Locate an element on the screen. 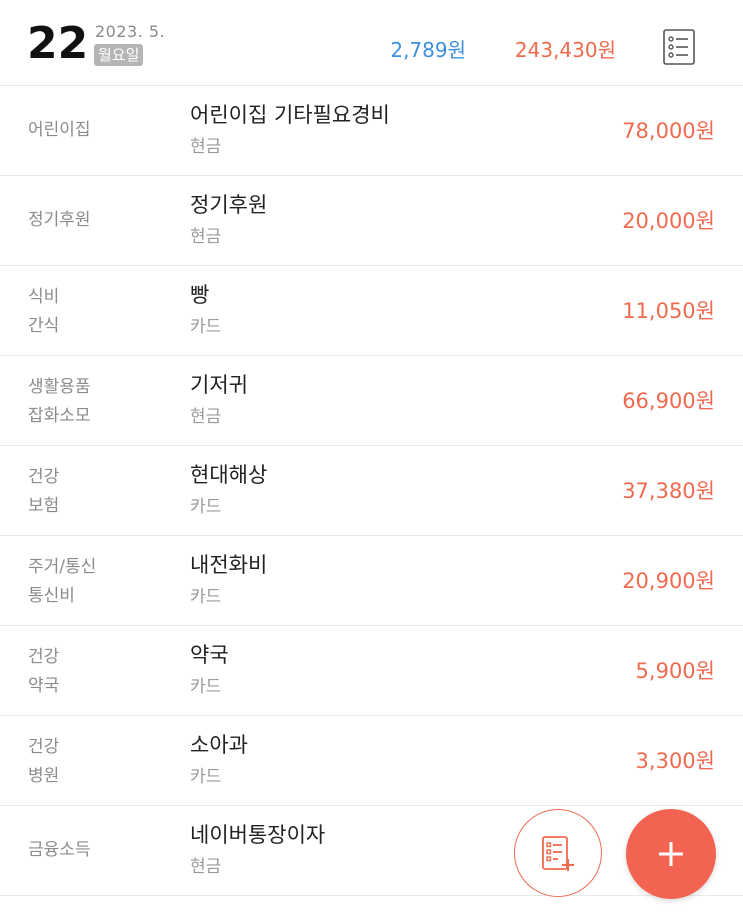 The width and height of the screenshot is (743, 914). transaction-title: 어린이집 기타필요경비 is located at coordinates (290, 115).